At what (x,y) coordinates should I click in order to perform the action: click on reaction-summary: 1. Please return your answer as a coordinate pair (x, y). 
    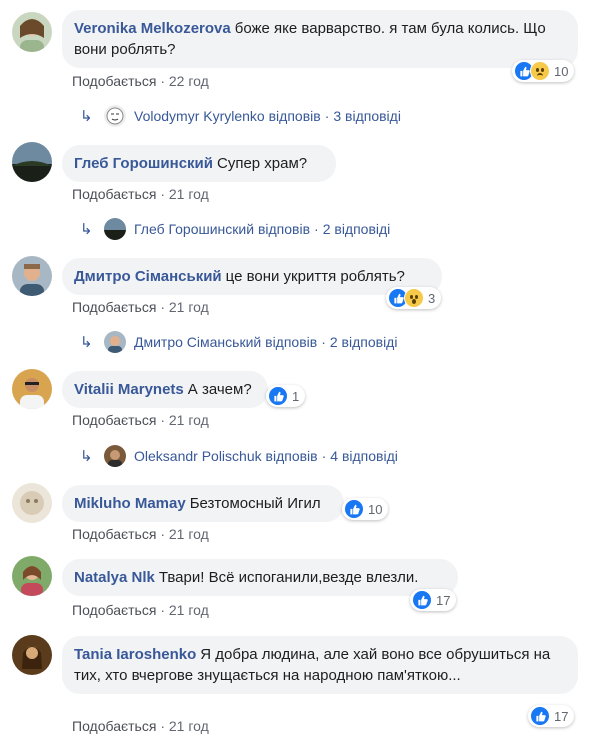
    Looking at the image, I should click on (286, 396).